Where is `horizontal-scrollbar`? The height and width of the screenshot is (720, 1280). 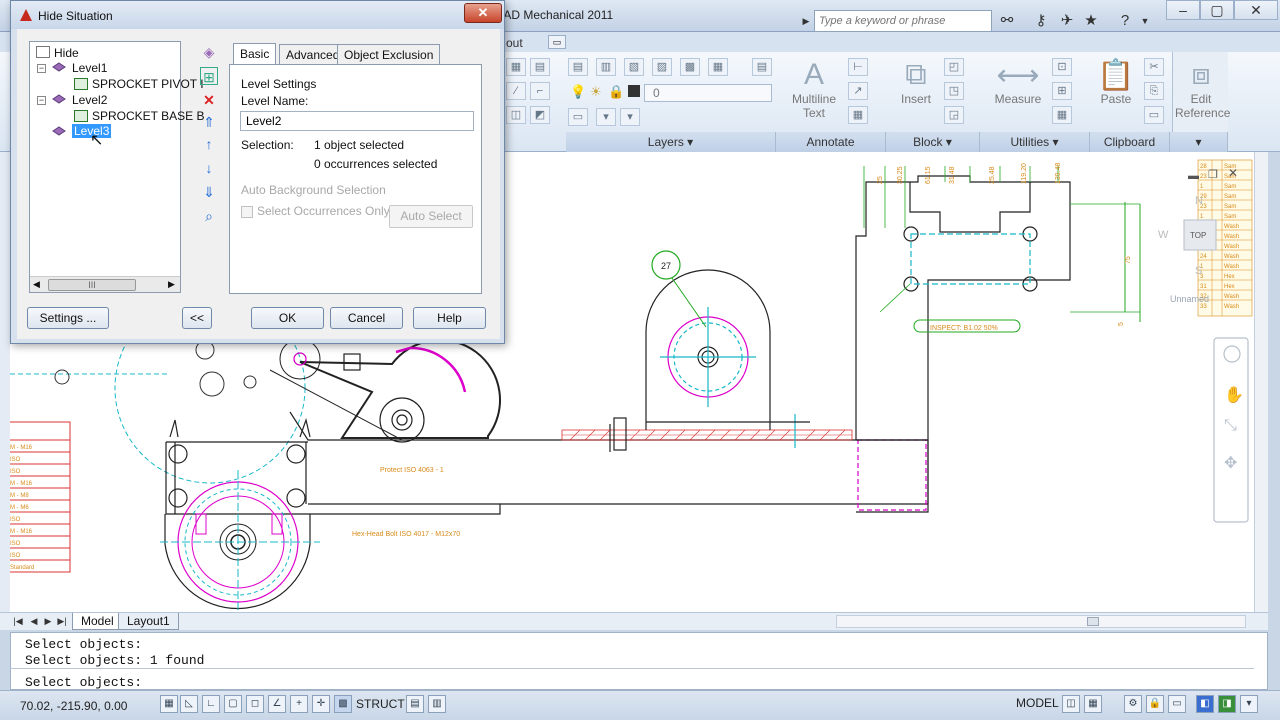 horizontal-scrollbar is located at coordinates (1041, 621).